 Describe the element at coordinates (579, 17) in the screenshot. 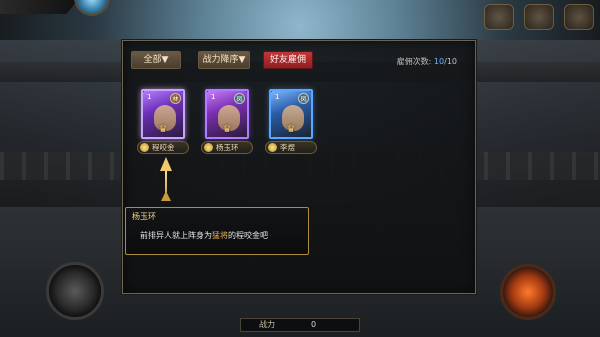

I see `chat-icon` at that location.